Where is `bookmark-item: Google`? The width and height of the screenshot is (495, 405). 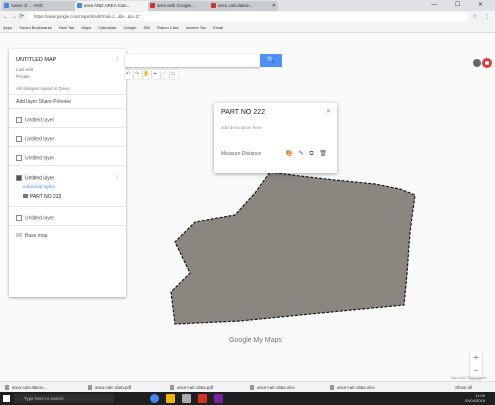 bookmark-item: Google is located at coordinates (130, 27).